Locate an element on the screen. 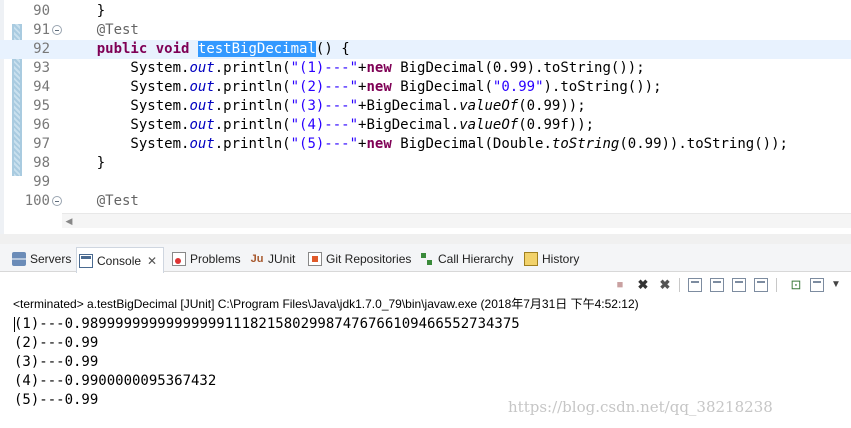 The image size is (851, 428). code-token: (0.99)).toString()); is located at coordinates (703, 144).